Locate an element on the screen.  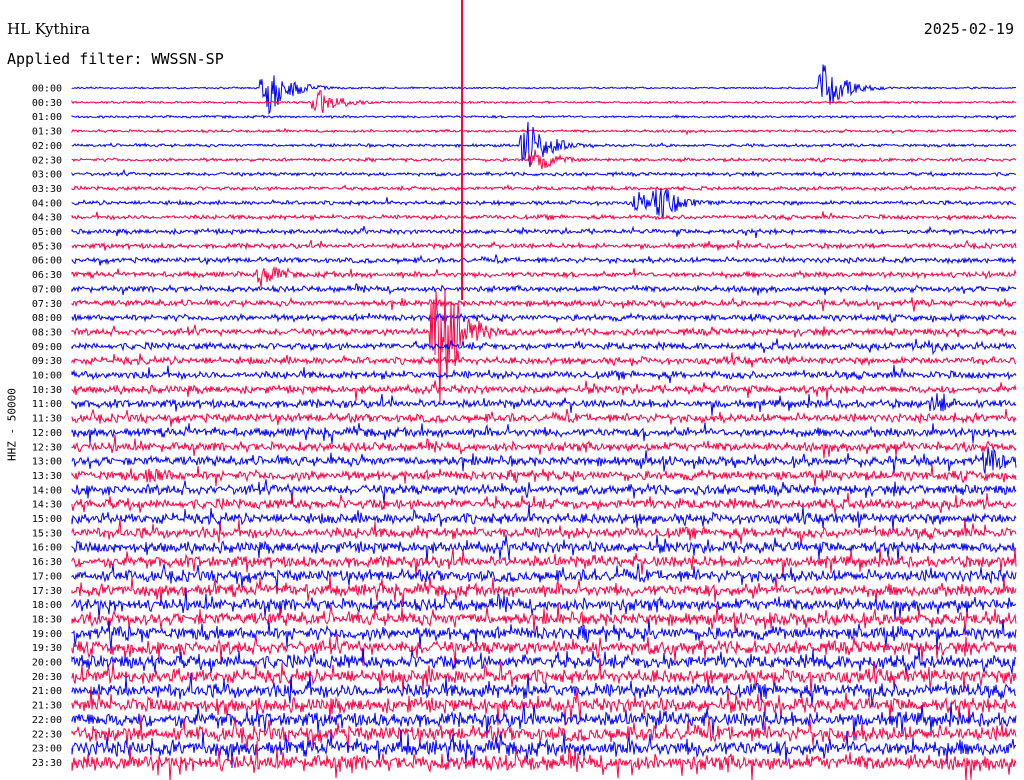
row-time-label: 20:30 is located at coordinates (47, 677).